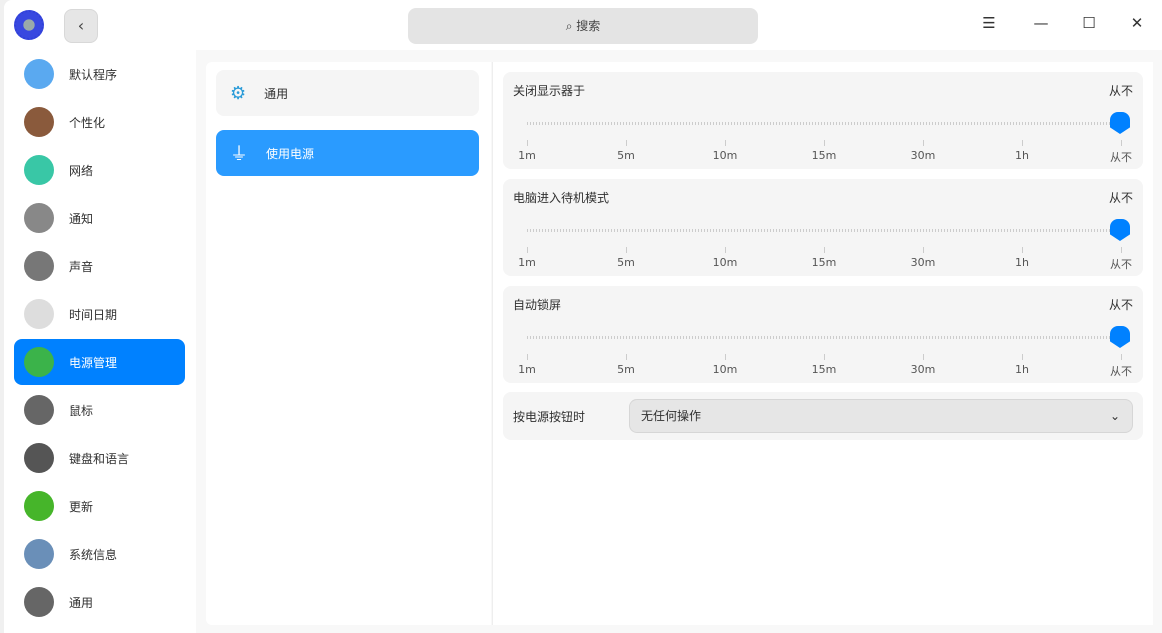 This screenshot has width=1162, height=633. Describe the element at coordinates (99, 458) in the screenshot. I see `sidebar-item: 键盘和语言` at that location.